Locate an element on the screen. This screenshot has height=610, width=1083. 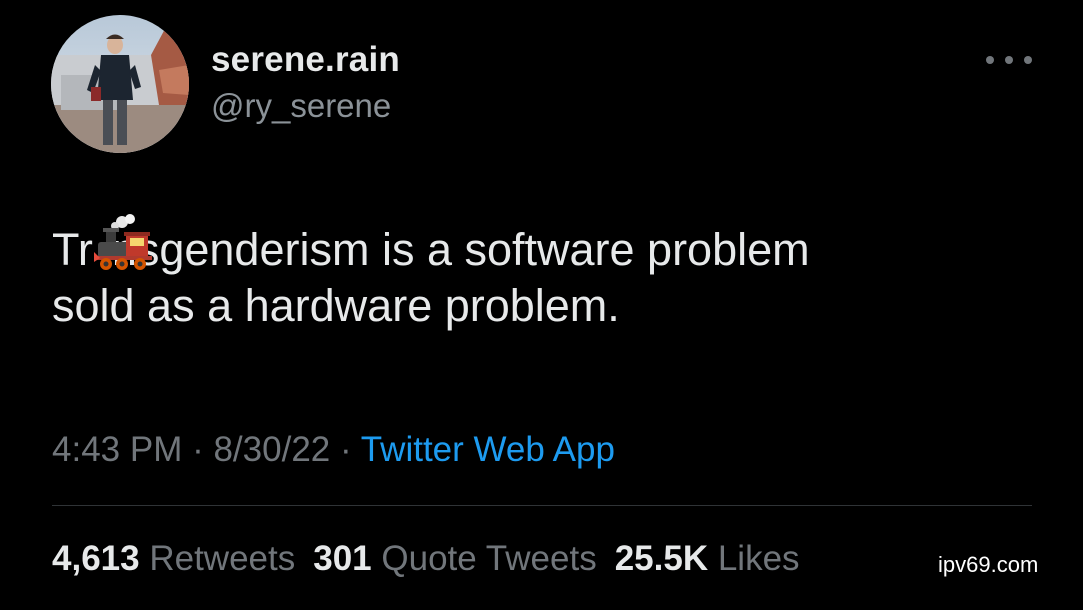
tweet-text-line-2: sold as a hardware problem. is located at coordinates (336, 305).